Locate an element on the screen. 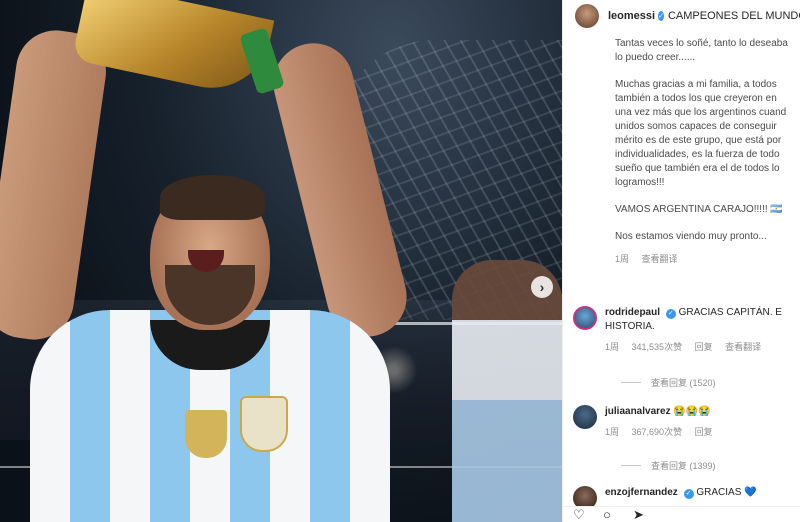 This screenshot has width=800, height=522. comment: juliaanalvarez 😭😭😭 1周 367,690次赞 回复 is located at coordinates (686, 422).